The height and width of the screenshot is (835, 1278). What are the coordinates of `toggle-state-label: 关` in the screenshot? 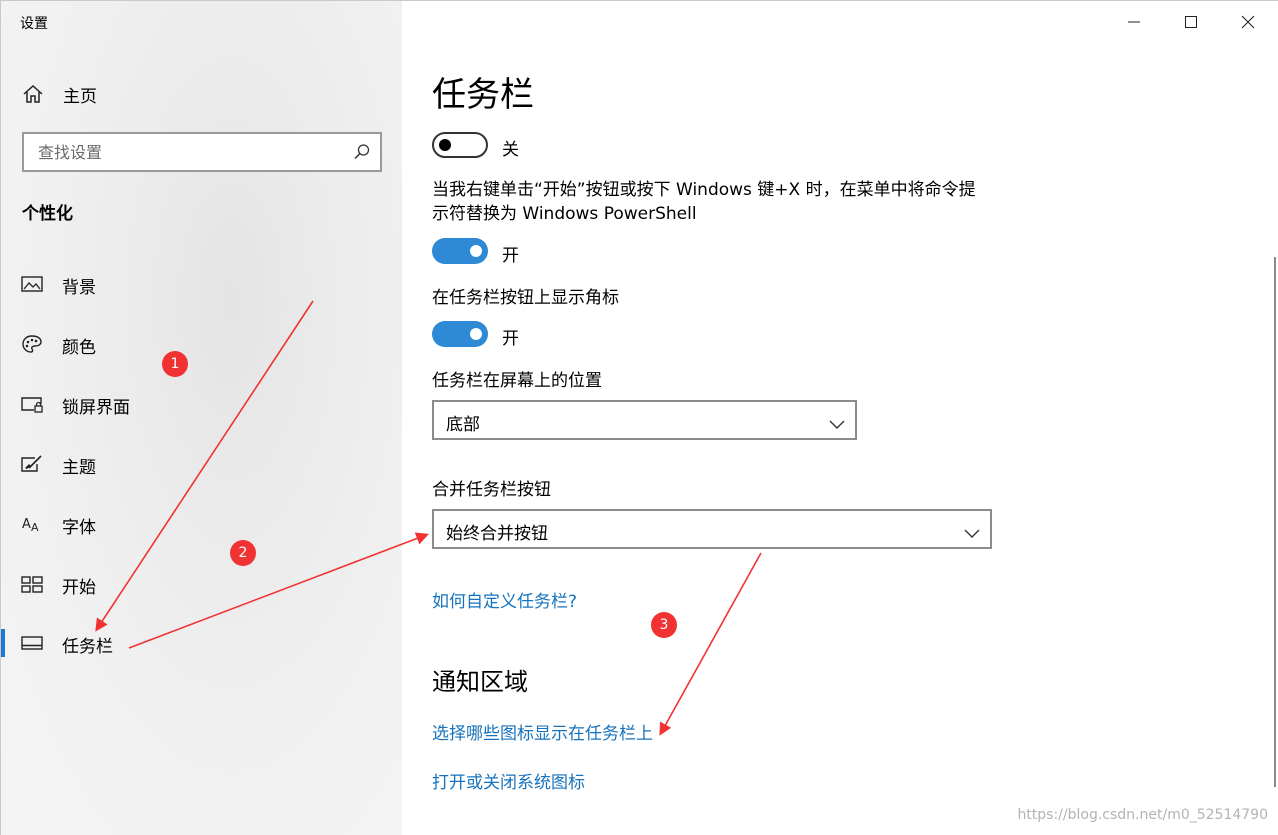 It's located at (510, 150).